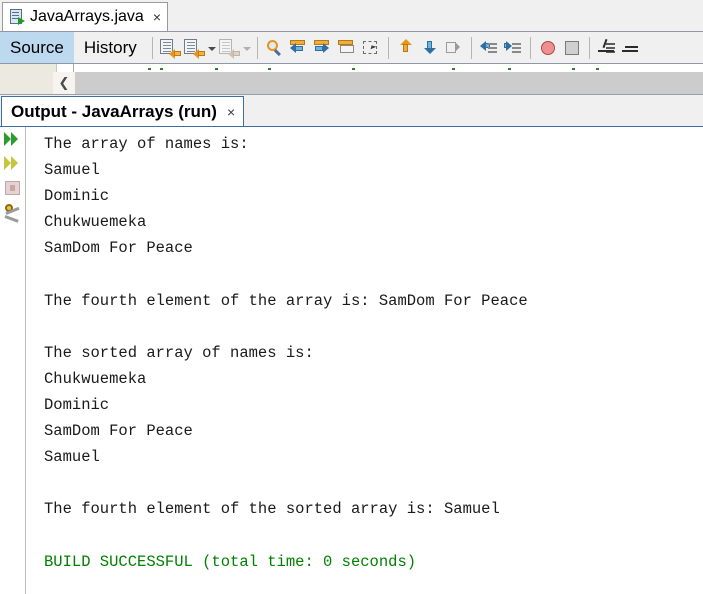 This screenshot has width=703, height=594. What do you see at coordinates (430, 48) in the screenshot?
I see `next-bookmark-icon` at bounding box center [430, 48].